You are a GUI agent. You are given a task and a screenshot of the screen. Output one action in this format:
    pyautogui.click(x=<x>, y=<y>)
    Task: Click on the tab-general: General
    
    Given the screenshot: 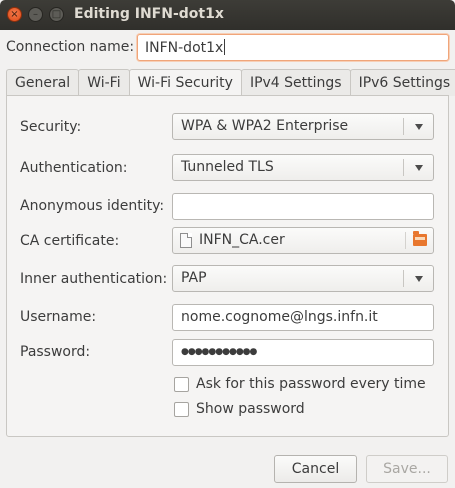 What is the action you would take?
    pyautogui.click(x=43, y=82)
    